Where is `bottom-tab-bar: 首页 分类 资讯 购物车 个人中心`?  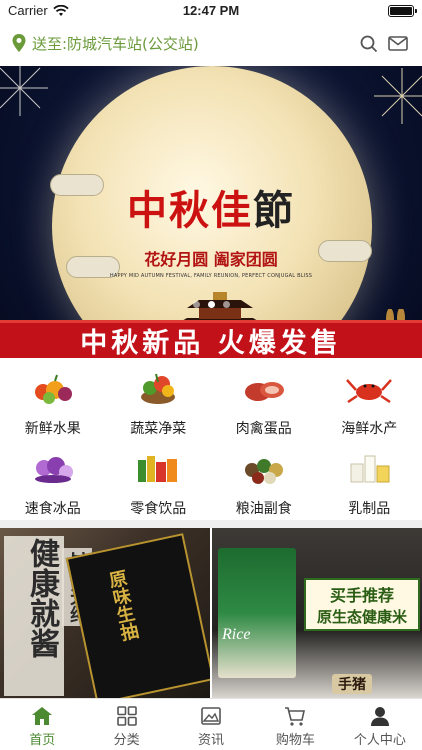
bottom-tab-bar: 首页 分类 资讯 购物车 个人中心 is located at coordinates (211, 724).